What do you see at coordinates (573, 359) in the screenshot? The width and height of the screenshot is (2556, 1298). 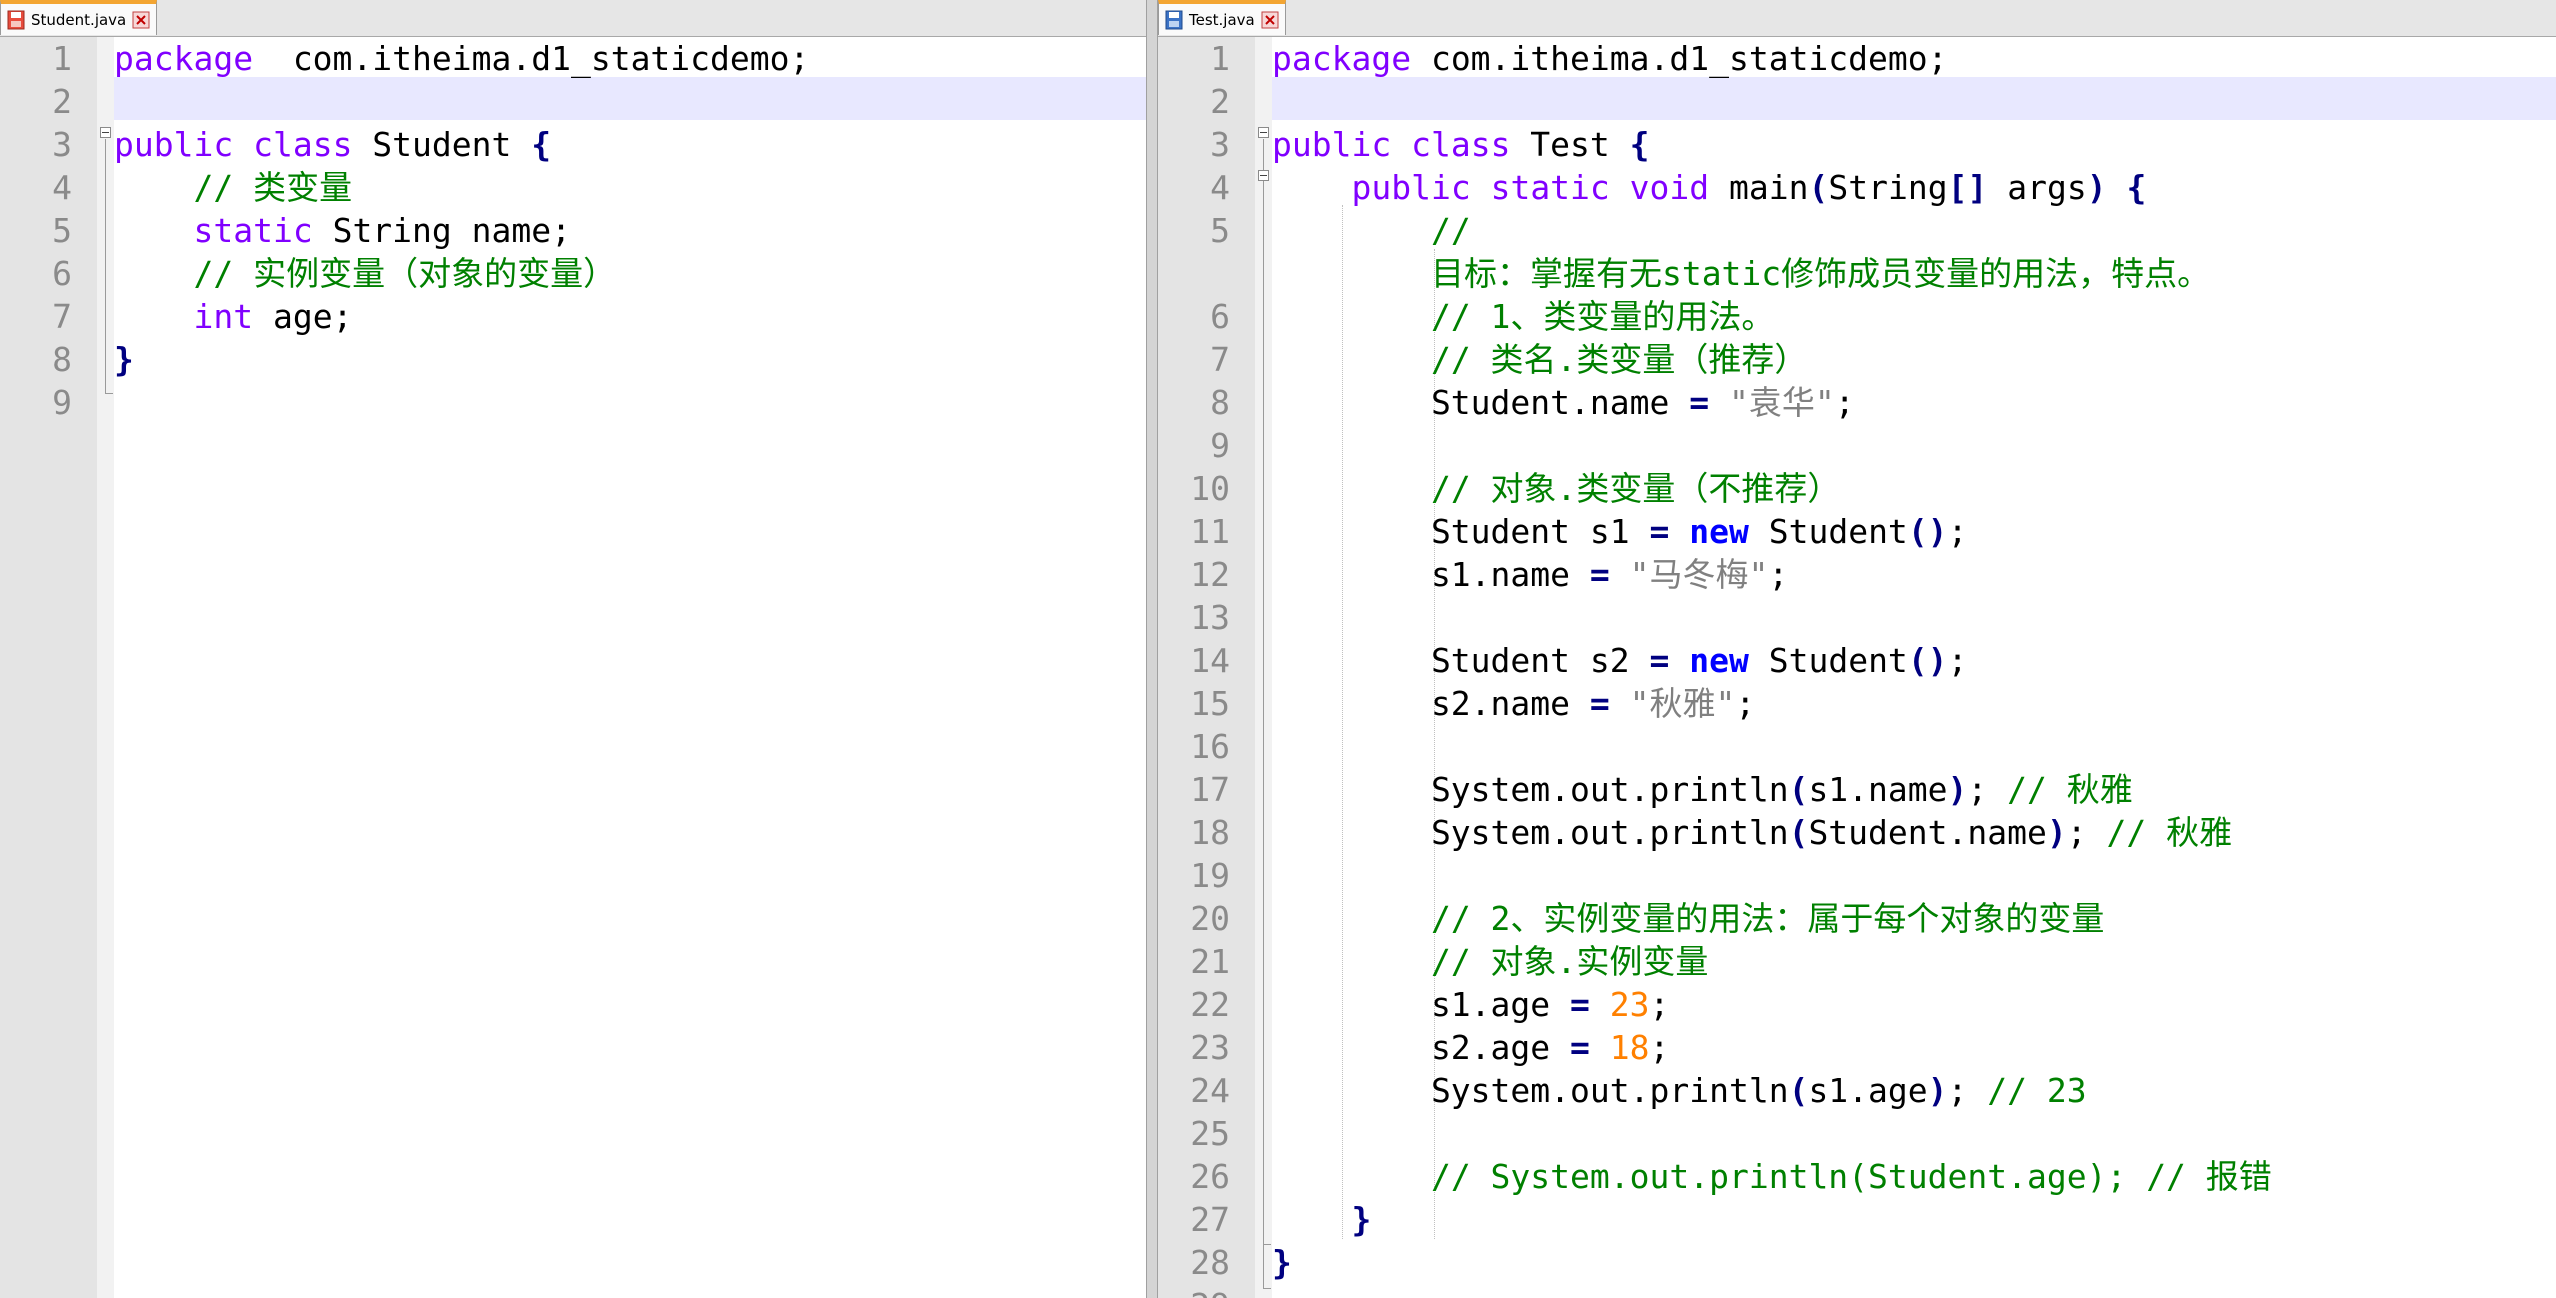 I see `code-line: 8}` at bounding box center [573, 359].